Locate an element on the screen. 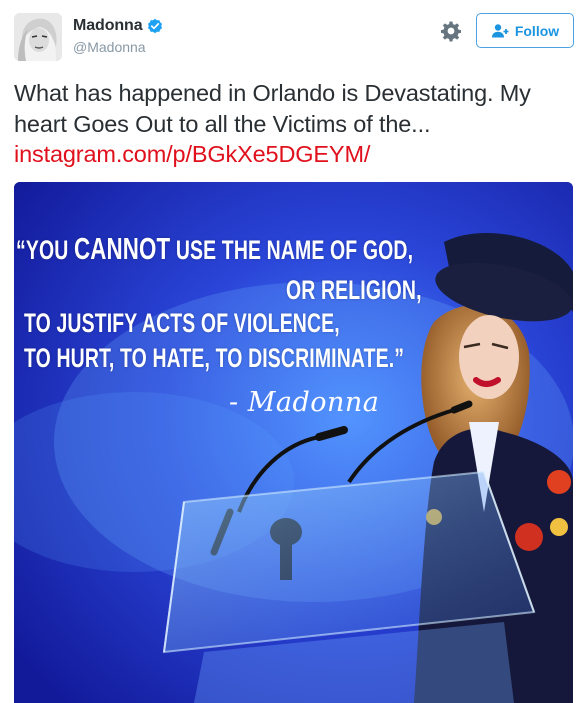  quote-line-3: TO JUSTIFY ACTS OF VIOLENCE, is located at coordinates (182, 323).